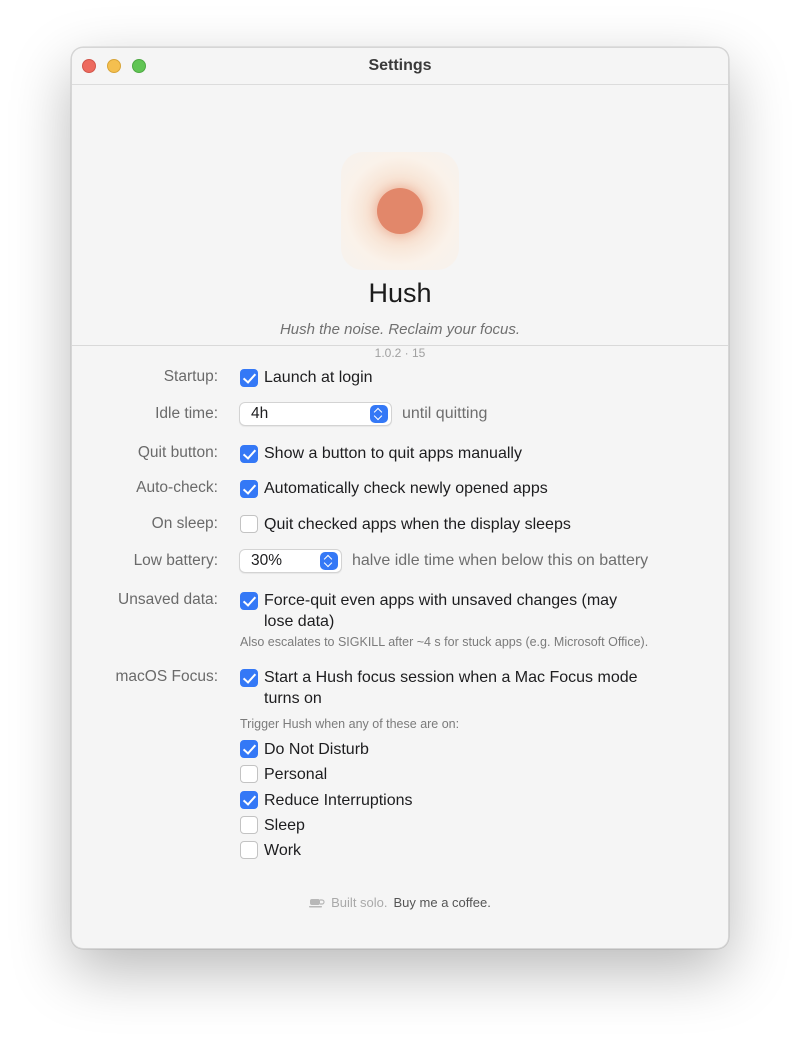  I want to click on app-tagline: Hush the noise. Reclaim your focus., so click(400, 329).